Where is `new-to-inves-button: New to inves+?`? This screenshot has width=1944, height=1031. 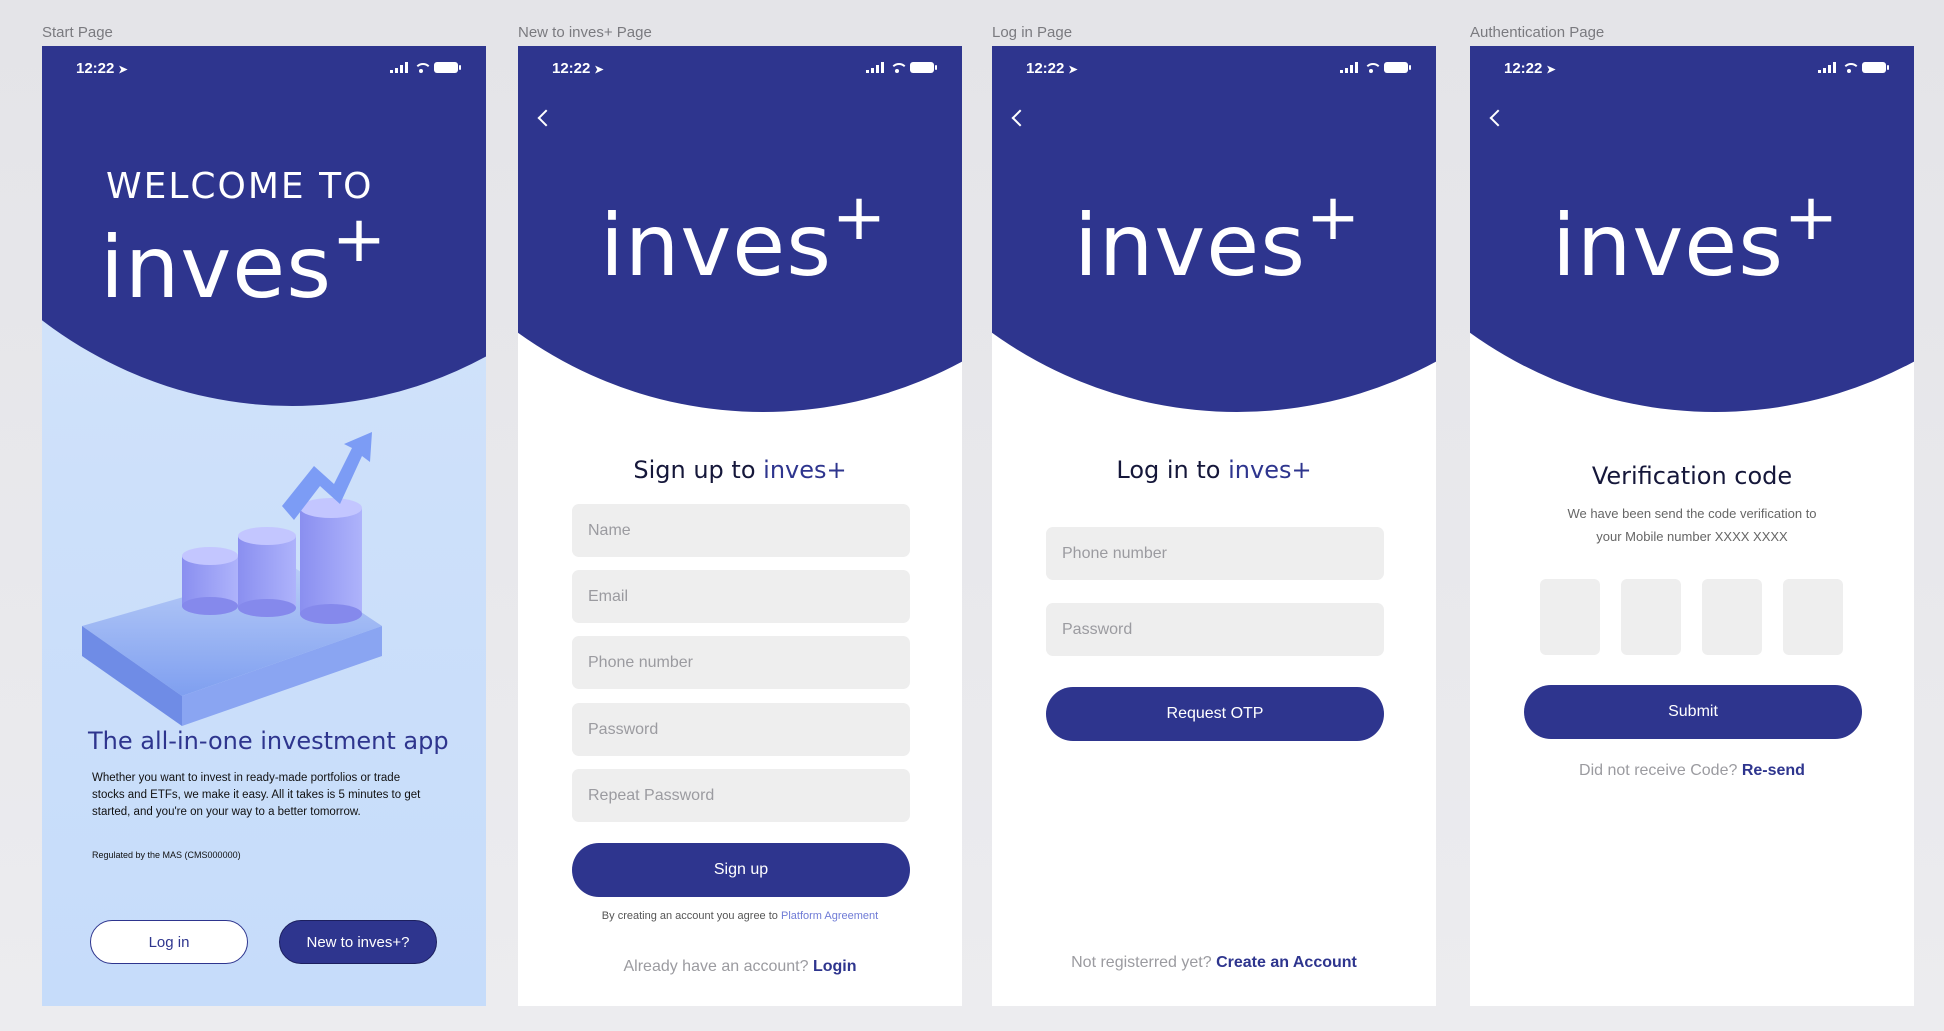
new-to-inves-button: New to inves+? is located at coordinates (358, 942).